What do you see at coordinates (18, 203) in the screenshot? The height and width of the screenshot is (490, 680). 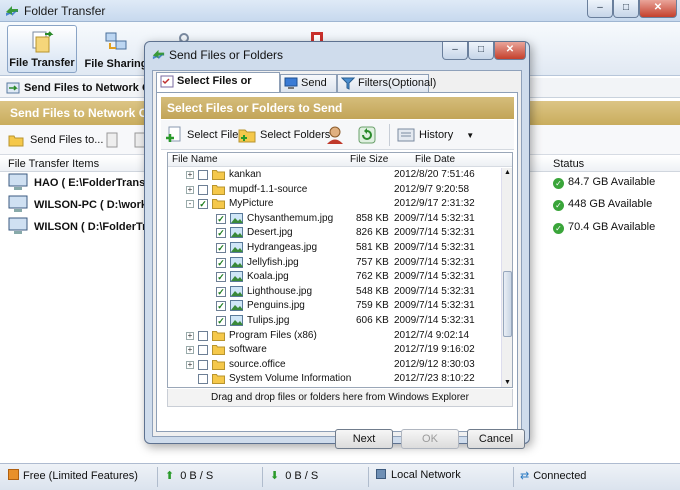 I see `computer-icon` at bounding box center [18, 203].